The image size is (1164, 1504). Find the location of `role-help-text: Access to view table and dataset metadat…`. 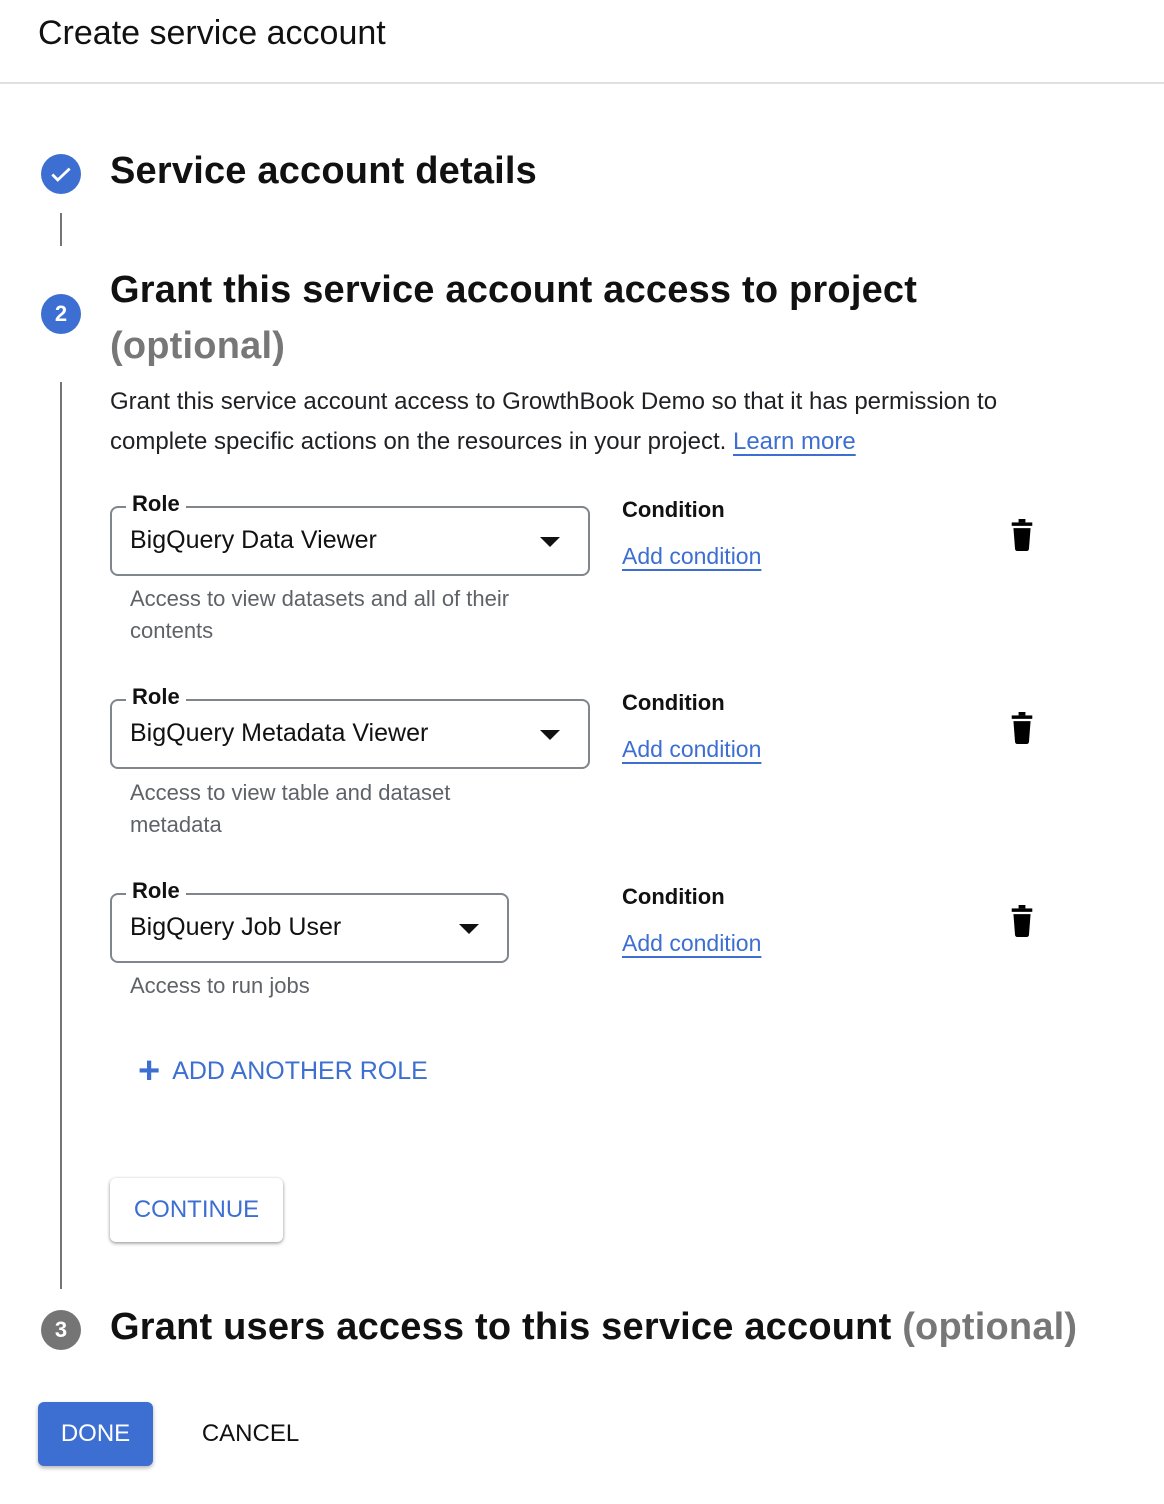

role-help-text: Access to view table and dataset metadat… is located at coordinates (290, 808).